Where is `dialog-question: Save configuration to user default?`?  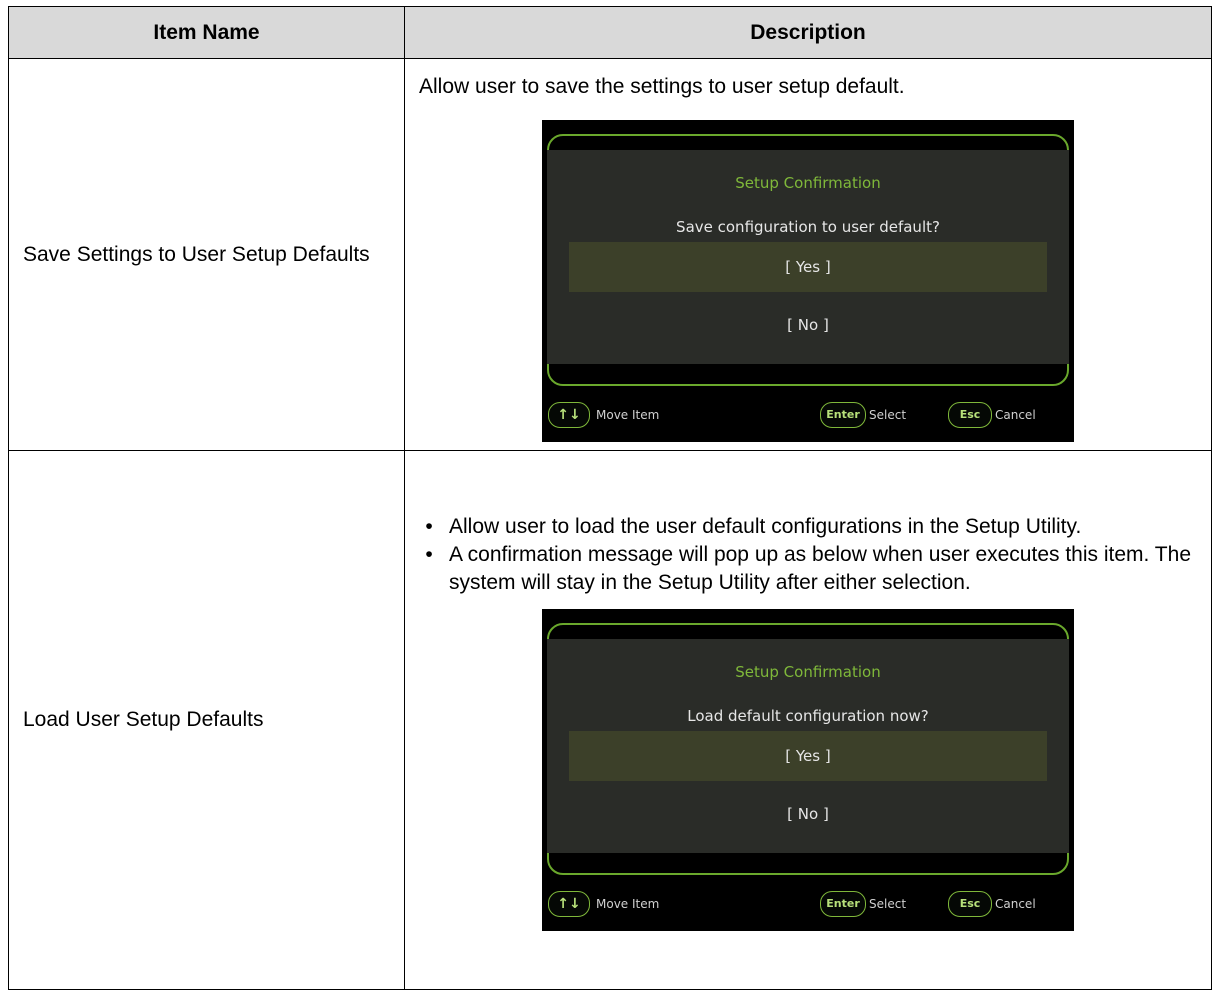 dialog-question: Save configuration to user default? is located at coordinates (808, 227).